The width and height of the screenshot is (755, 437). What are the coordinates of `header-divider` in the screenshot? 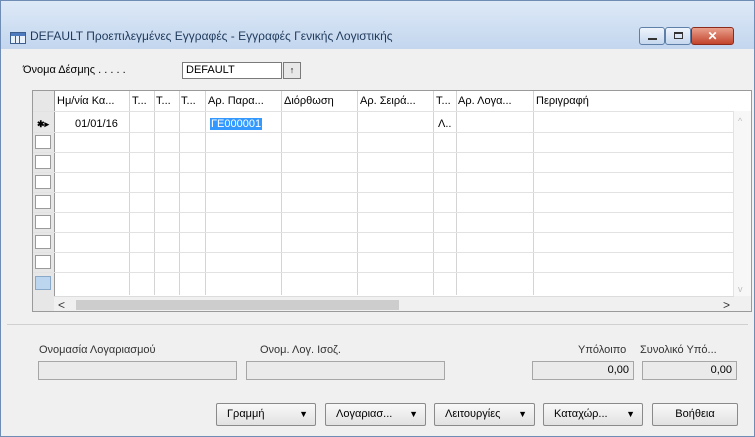 It's located at (383, 111).